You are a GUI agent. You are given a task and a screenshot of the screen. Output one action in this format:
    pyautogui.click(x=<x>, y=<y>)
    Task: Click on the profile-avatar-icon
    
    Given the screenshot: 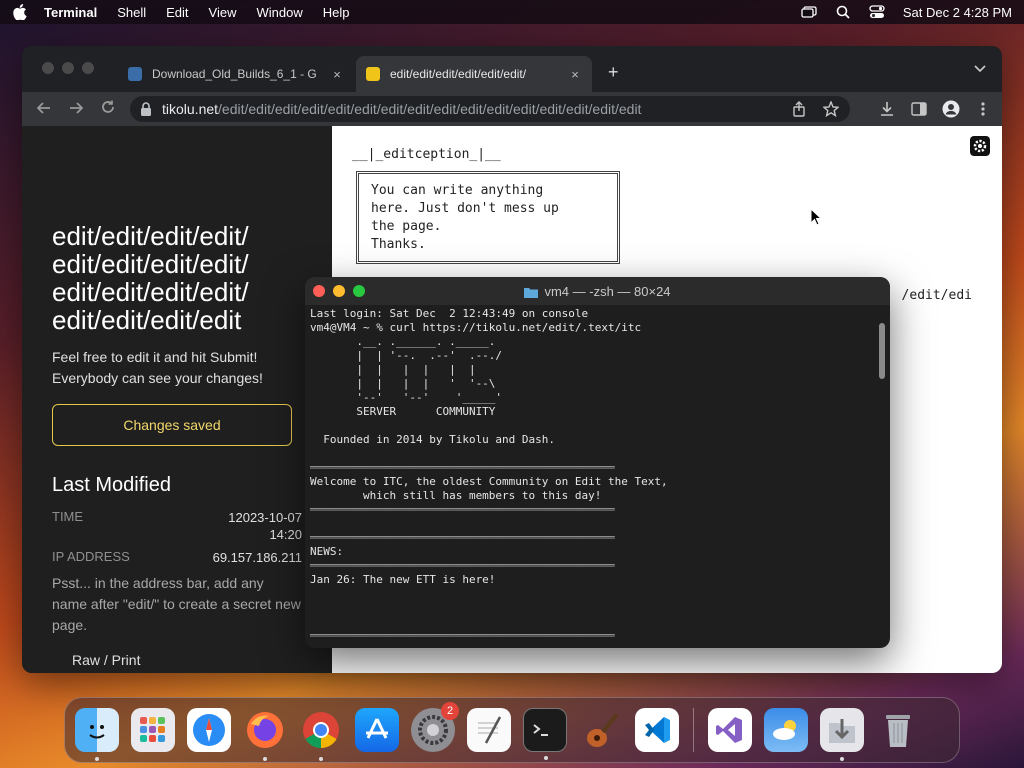 What is the action you would take?
    pyautogui.click(x=951, y=109)
    